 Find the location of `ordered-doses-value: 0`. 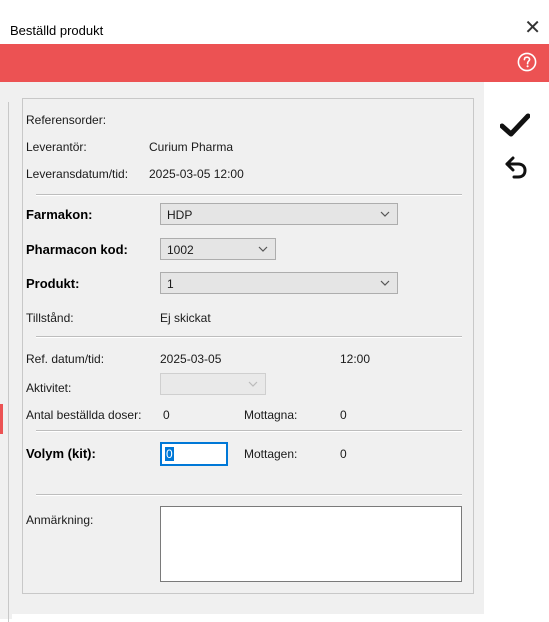

ordered-doses-value: 0 is located at coordinates (166, 415).